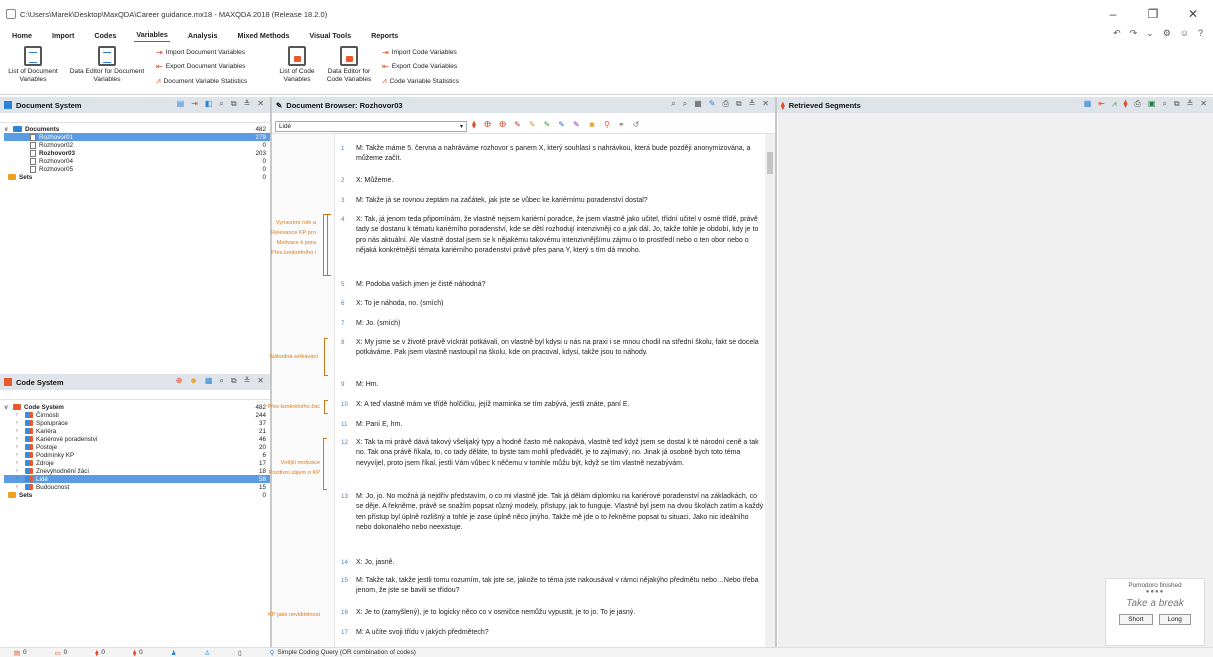  I want to click on margin-code-label: Vymezení role a, so click(296, 223).